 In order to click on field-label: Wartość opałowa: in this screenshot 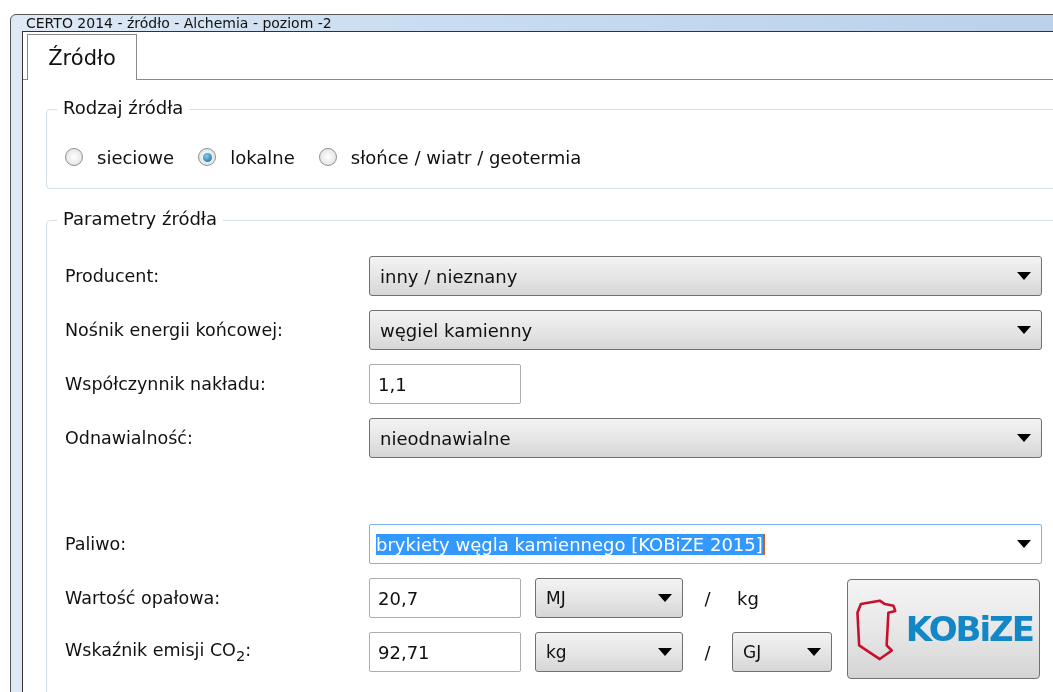, I will do `click(143, 598)`.